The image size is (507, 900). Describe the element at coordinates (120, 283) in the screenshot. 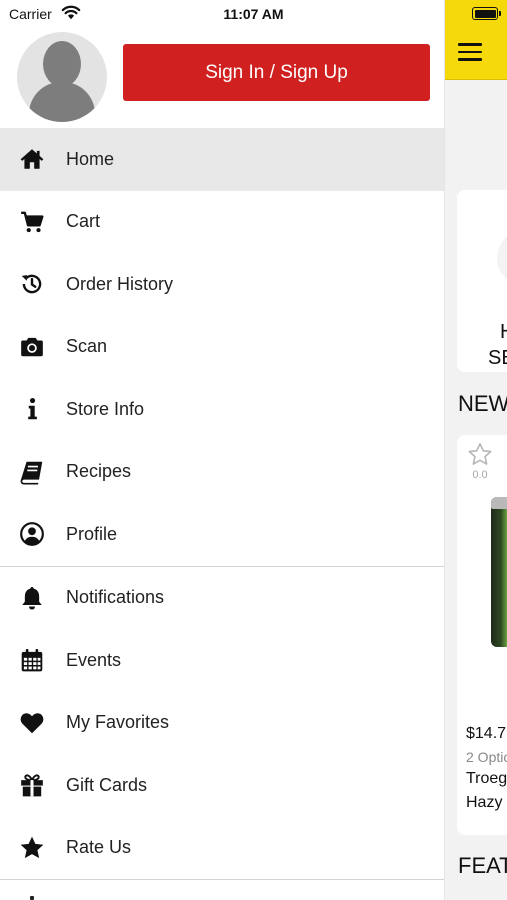

I see `menu-item-label: Order History` at that location.